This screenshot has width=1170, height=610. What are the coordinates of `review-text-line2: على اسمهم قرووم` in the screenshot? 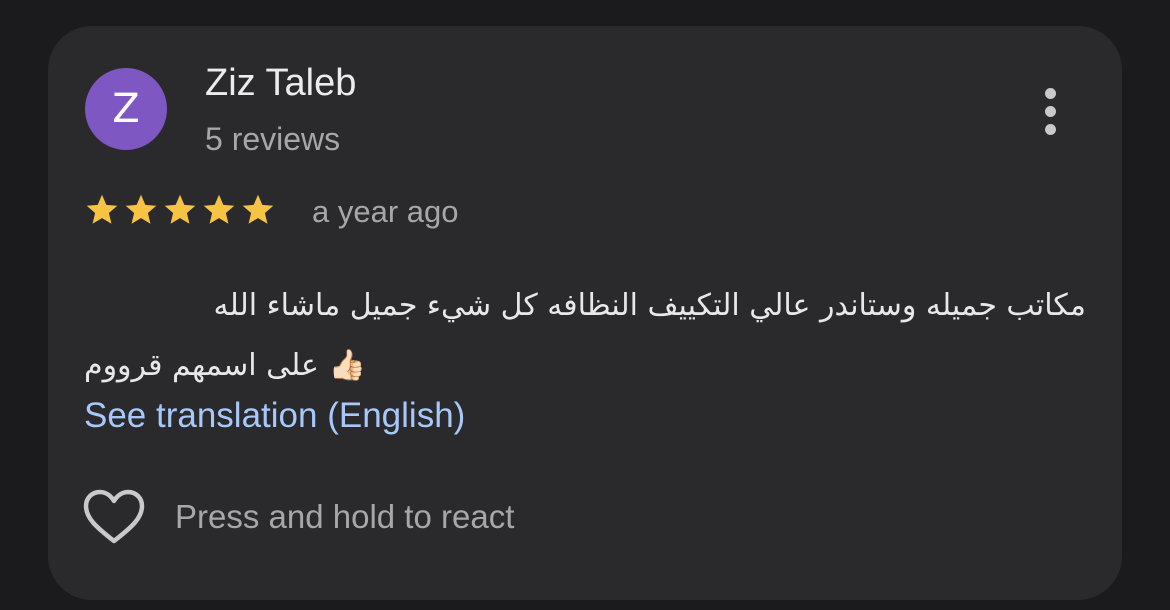 It's located at (201, 365).